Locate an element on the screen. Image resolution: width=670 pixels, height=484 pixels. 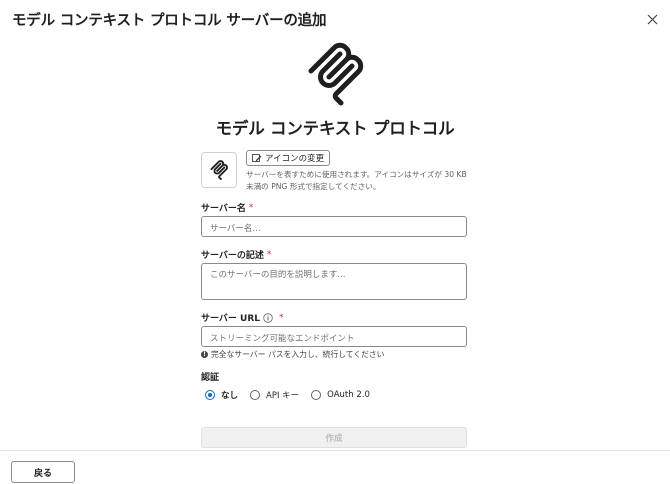
server-url-label: サーバー URL * is located at coordinates (242, 318).